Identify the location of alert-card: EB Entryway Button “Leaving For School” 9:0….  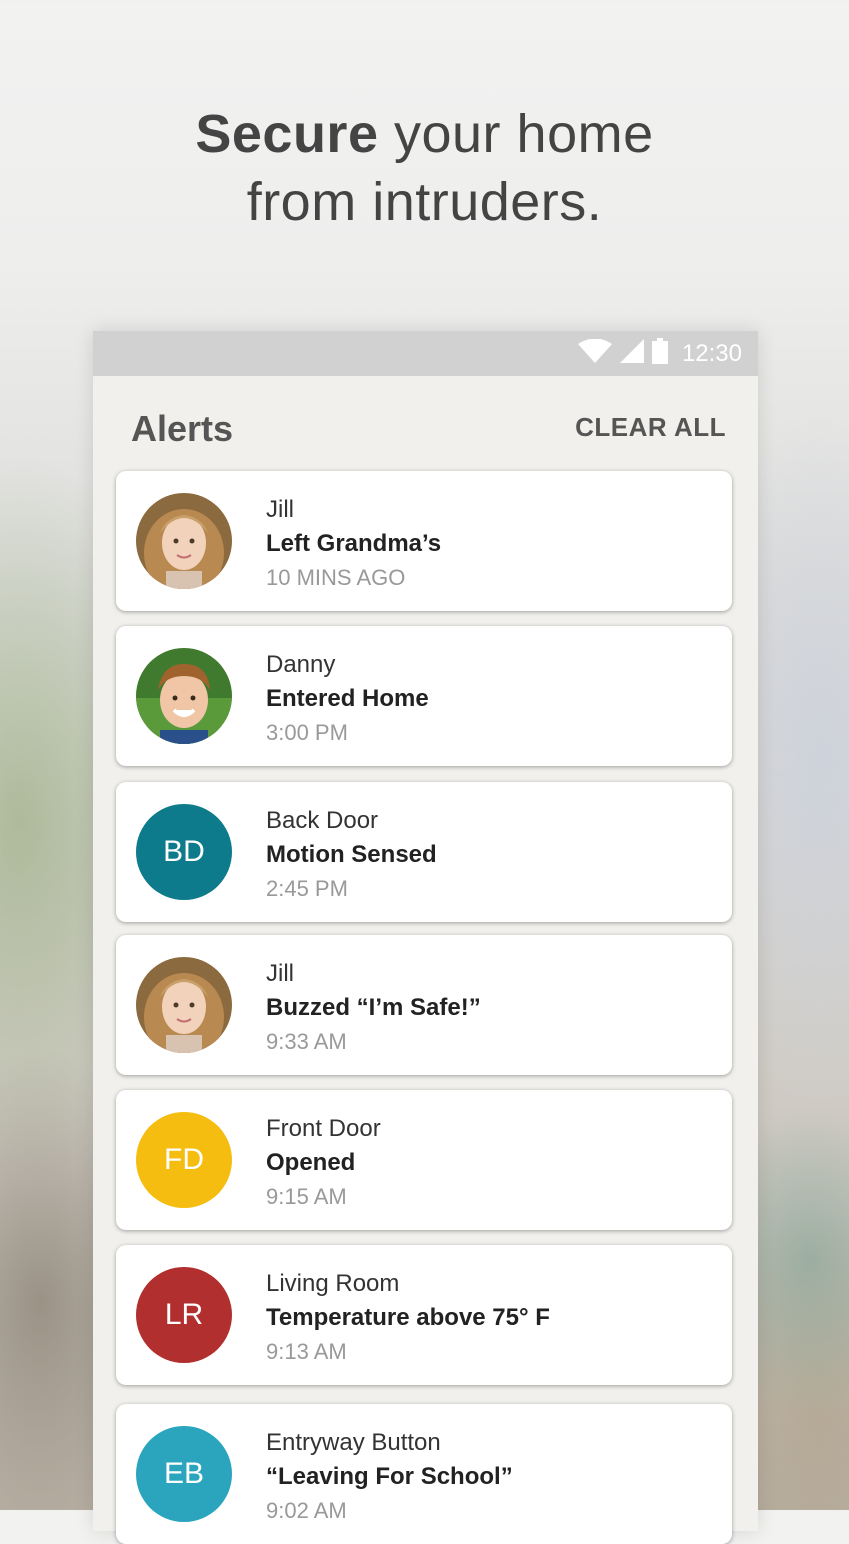
(424, 1474).